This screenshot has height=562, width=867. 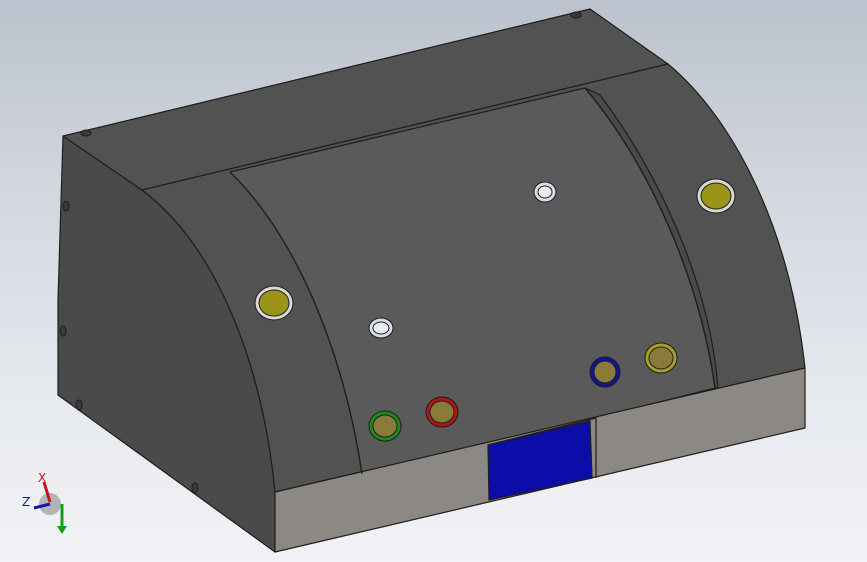 I want to click on blue-button, so click(x=605, y=372).